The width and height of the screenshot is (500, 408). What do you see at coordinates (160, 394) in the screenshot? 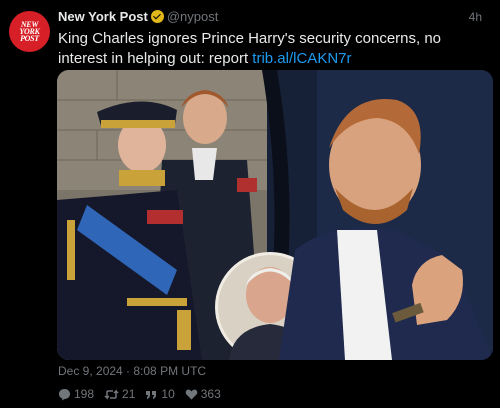
I see `quote-stat: 10` at bounding box center [160, 394].